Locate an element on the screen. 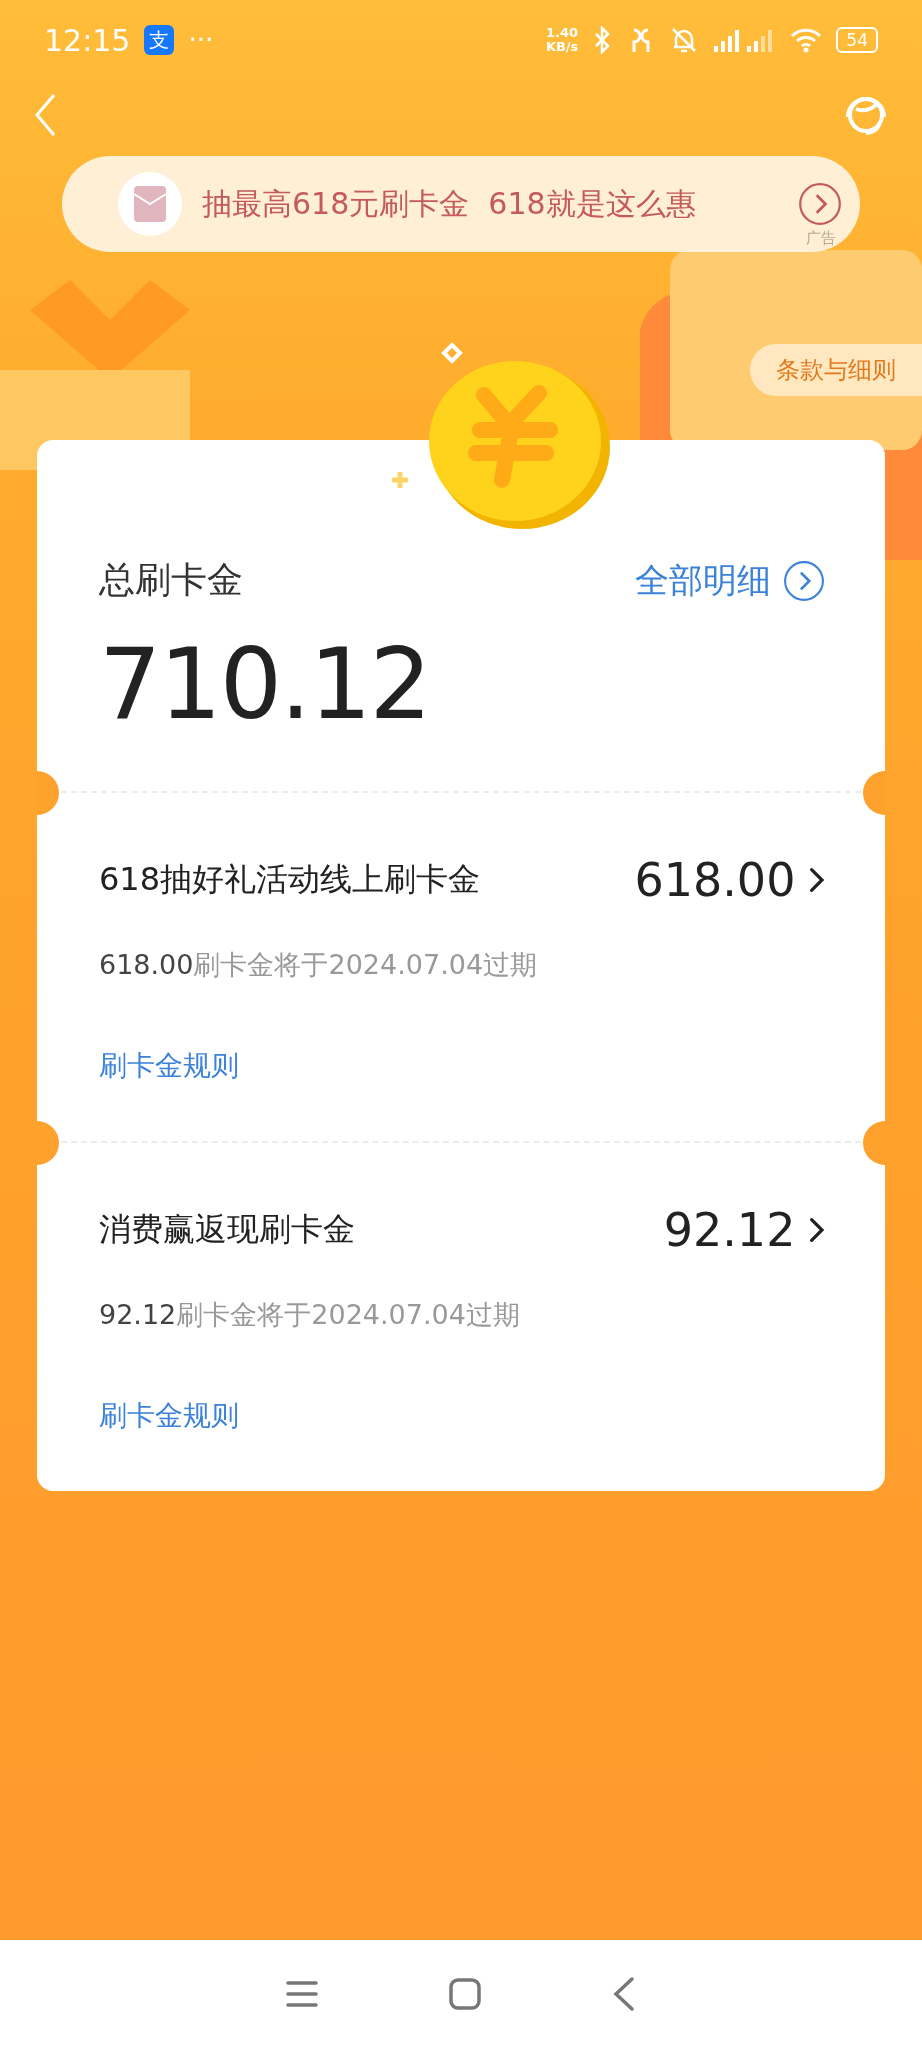  total-amount: 710.12 is located at coordinates (265, 684).